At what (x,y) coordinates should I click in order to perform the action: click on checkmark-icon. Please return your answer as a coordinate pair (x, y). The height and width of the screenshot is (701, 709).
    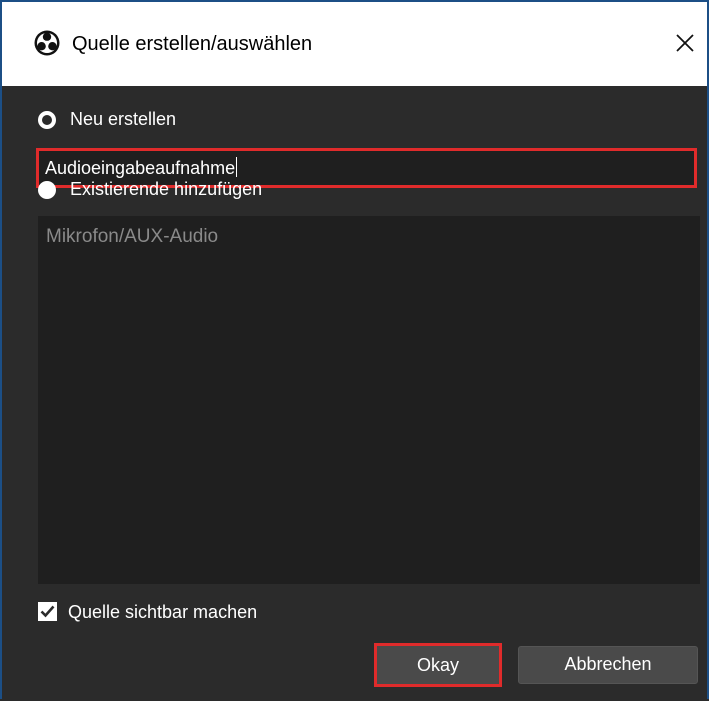
    Looking at the image, I should click on (47, 611).